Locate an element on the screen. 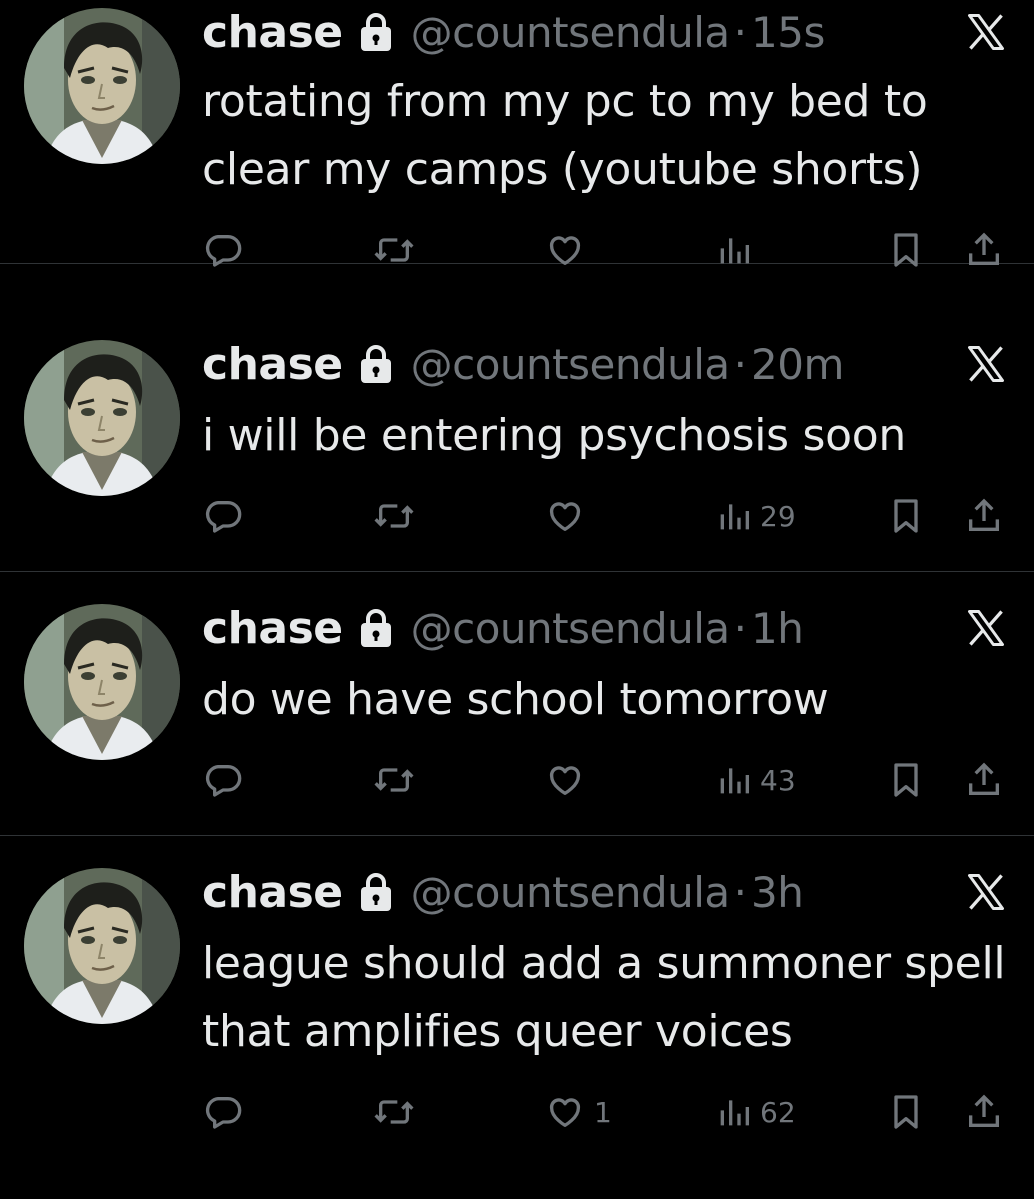 Image resolution: width=1034 pixels, height=1199 pixels. tweet-header: chase @countsendula · 3h is located at coordinates (602, 892).